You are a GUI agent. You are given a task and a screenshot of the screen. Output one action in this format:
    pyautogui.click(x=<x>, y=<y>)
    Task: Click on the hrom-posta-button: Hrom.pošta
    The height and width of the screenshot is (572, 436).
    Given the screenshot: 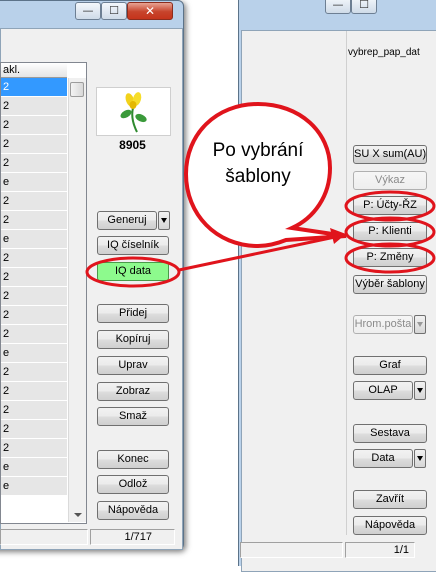 What is the action you would take?
    pyautogui.click(x=383, y=324)
    